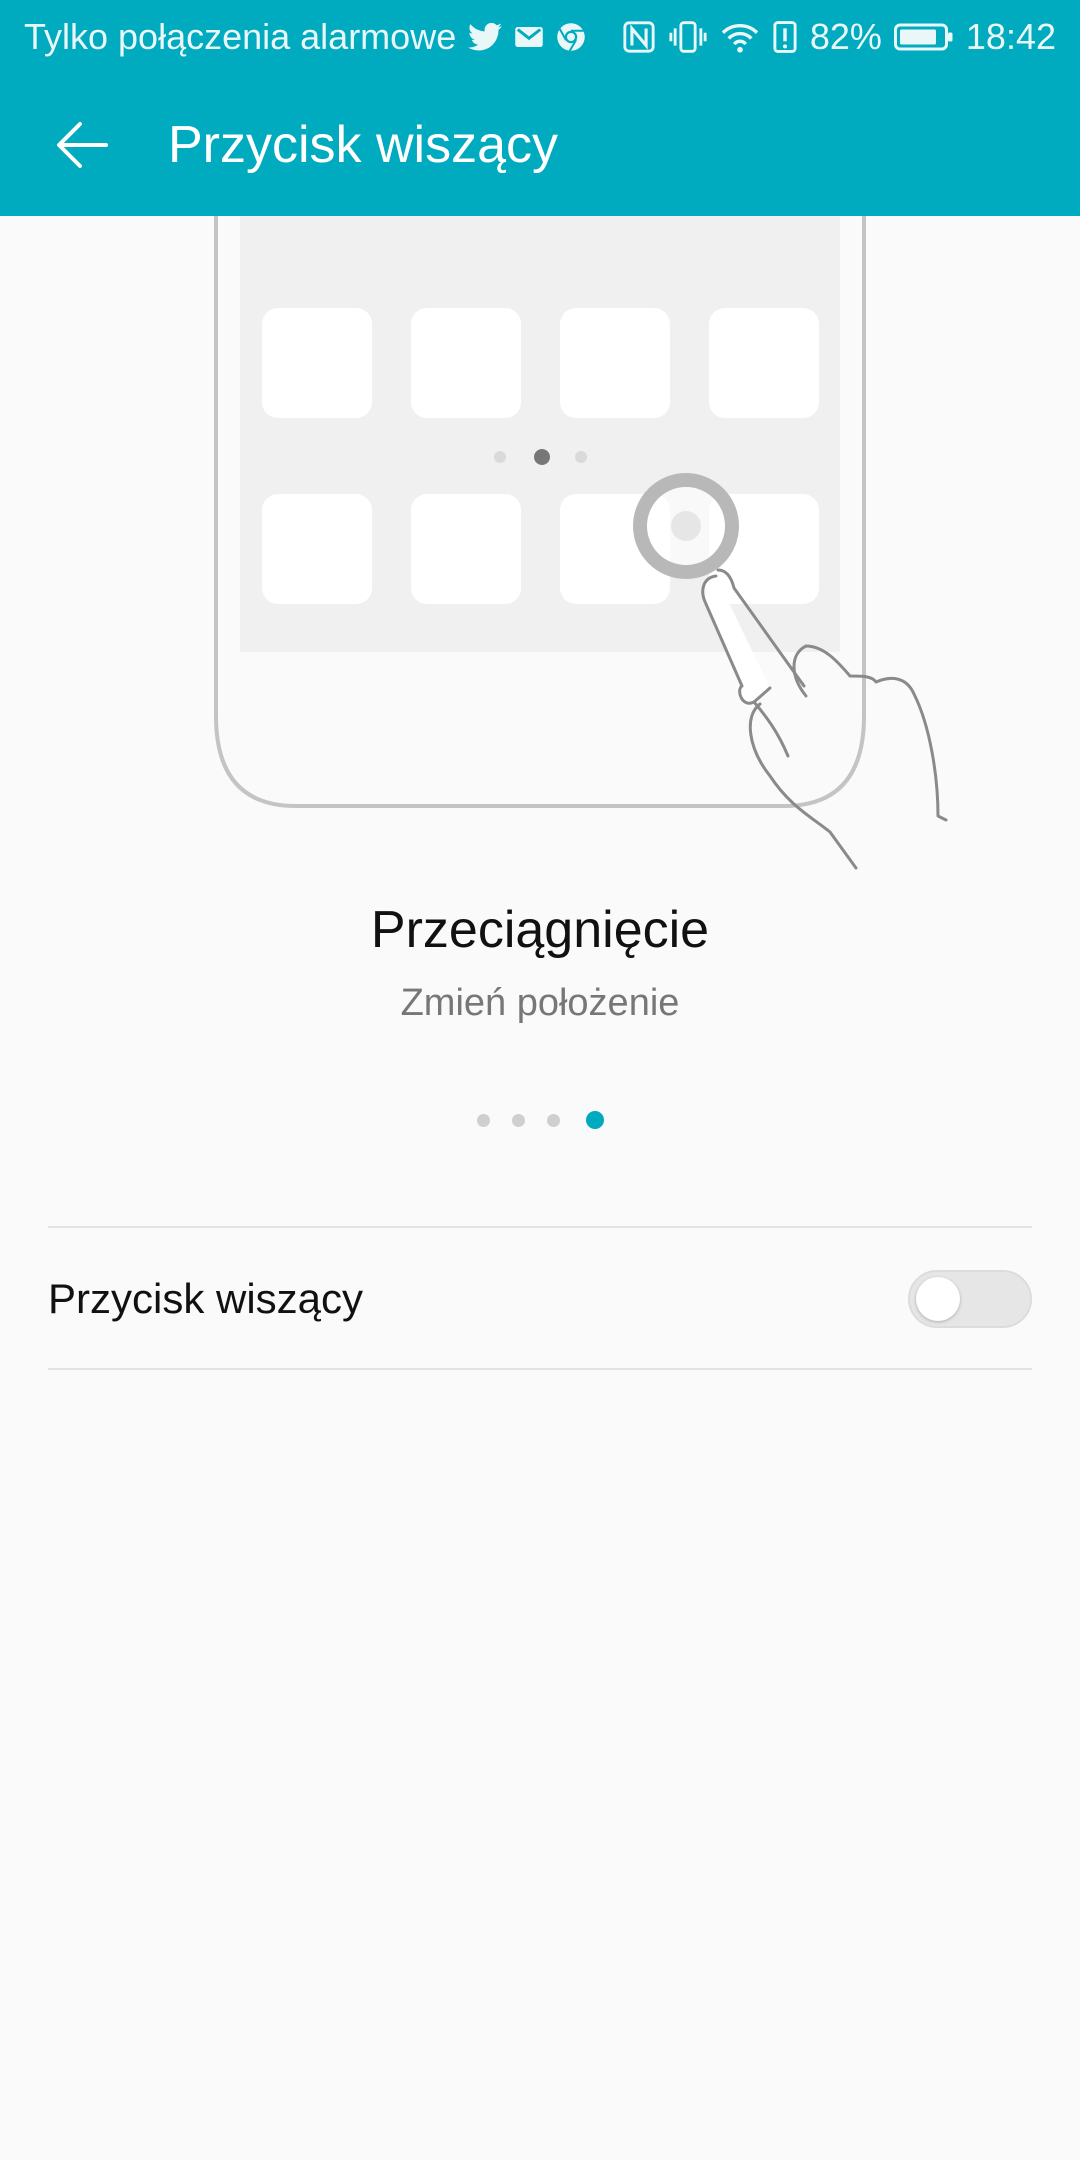 The height and width of the screenshot is (2160, 1080). Describe the element at coordinates (1010, 36) in the screenshot. I see `clock: 18:42` at that location.